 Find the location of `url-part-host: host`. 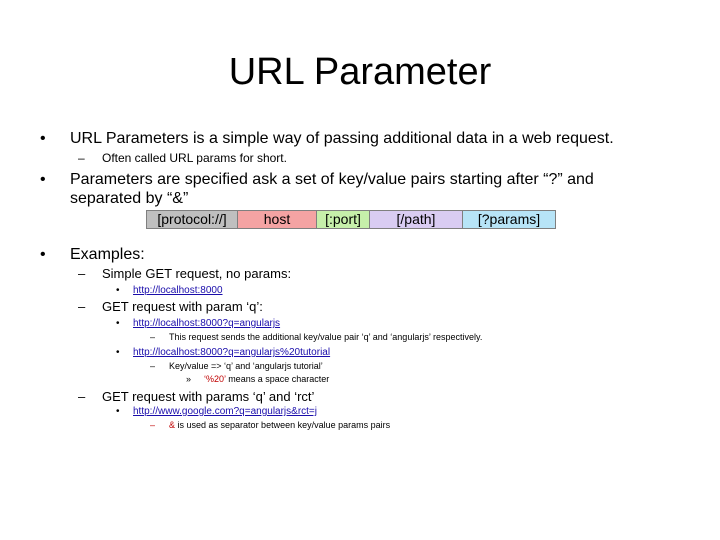

url-part-host: host is located at coordinates (276, 219).